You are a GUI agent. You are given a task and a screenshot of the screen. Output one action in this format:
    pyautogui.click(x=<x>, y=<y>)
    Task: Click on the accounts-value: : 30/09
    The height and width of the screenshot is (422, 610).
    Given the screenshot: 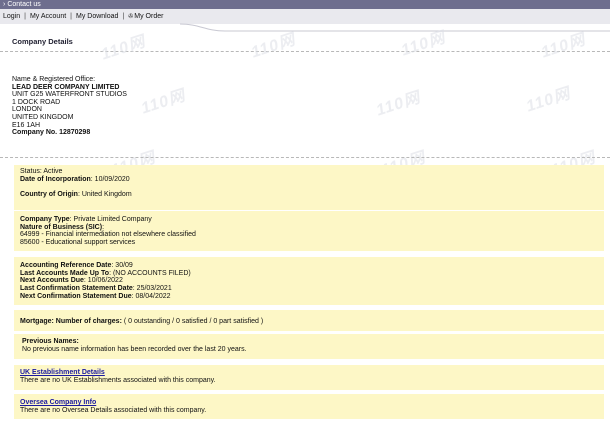 What is the action you would take?
    pyautogui.click(x=122, y=265)
    